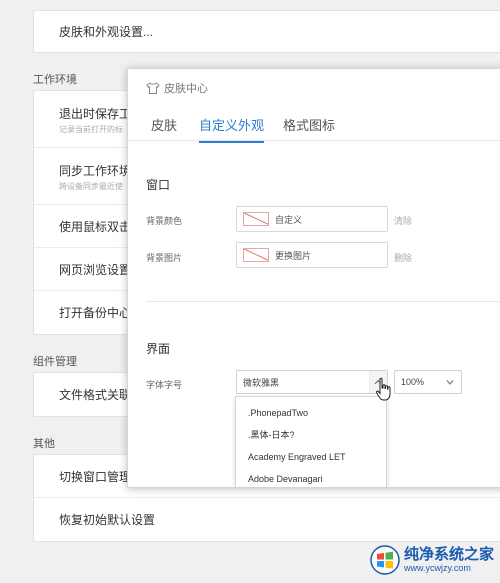 This screenshot has height=583, width=500. I want to click on image-swatch-icon, so click(256, 255).